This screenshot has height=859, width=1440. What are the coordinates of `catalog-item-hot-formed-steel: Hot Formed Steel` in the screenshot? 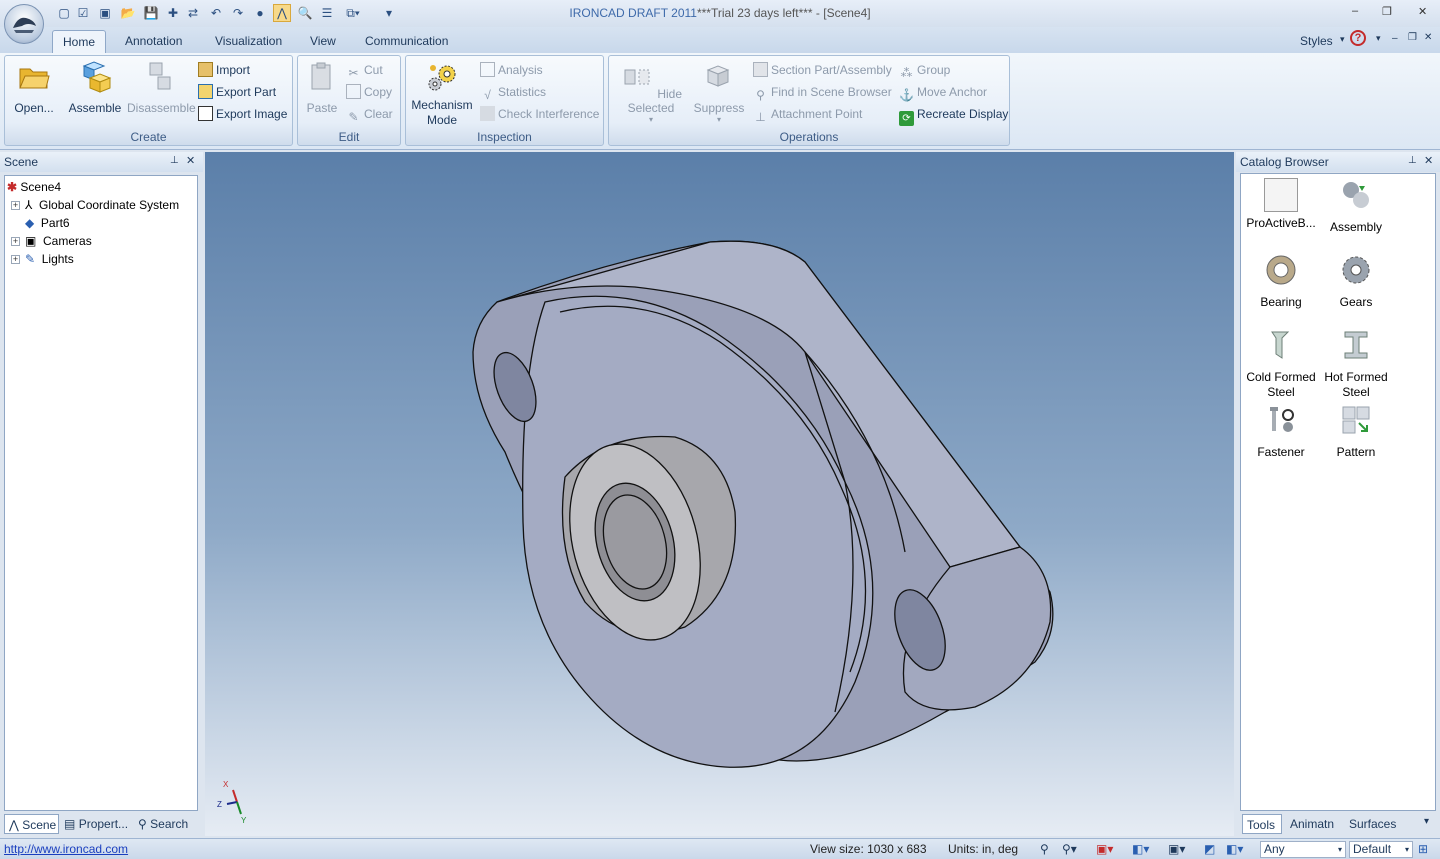 It's located at (1356, 364).